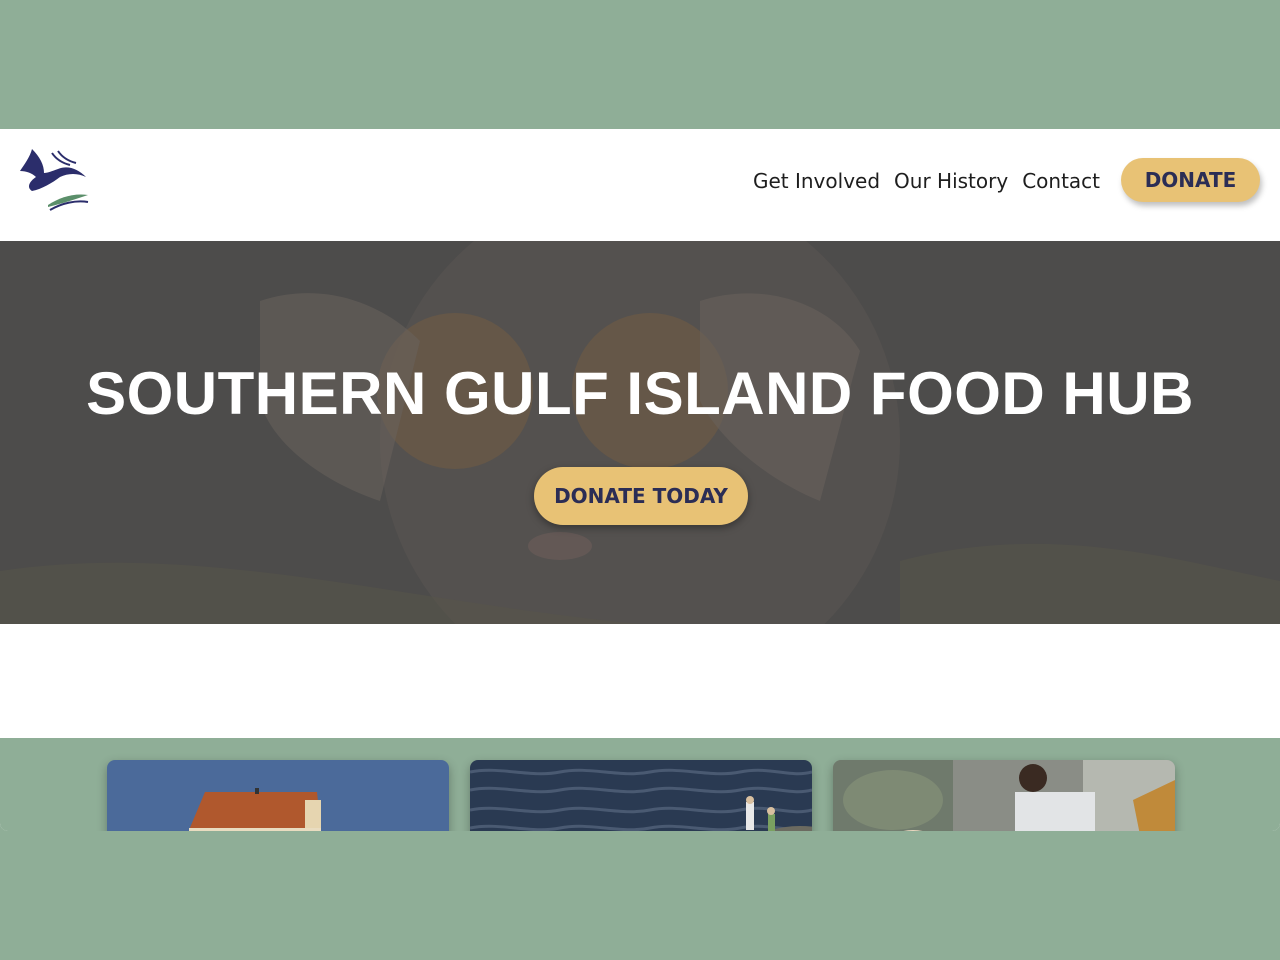  I want to click on card-volunteers, so click(1004, 795).